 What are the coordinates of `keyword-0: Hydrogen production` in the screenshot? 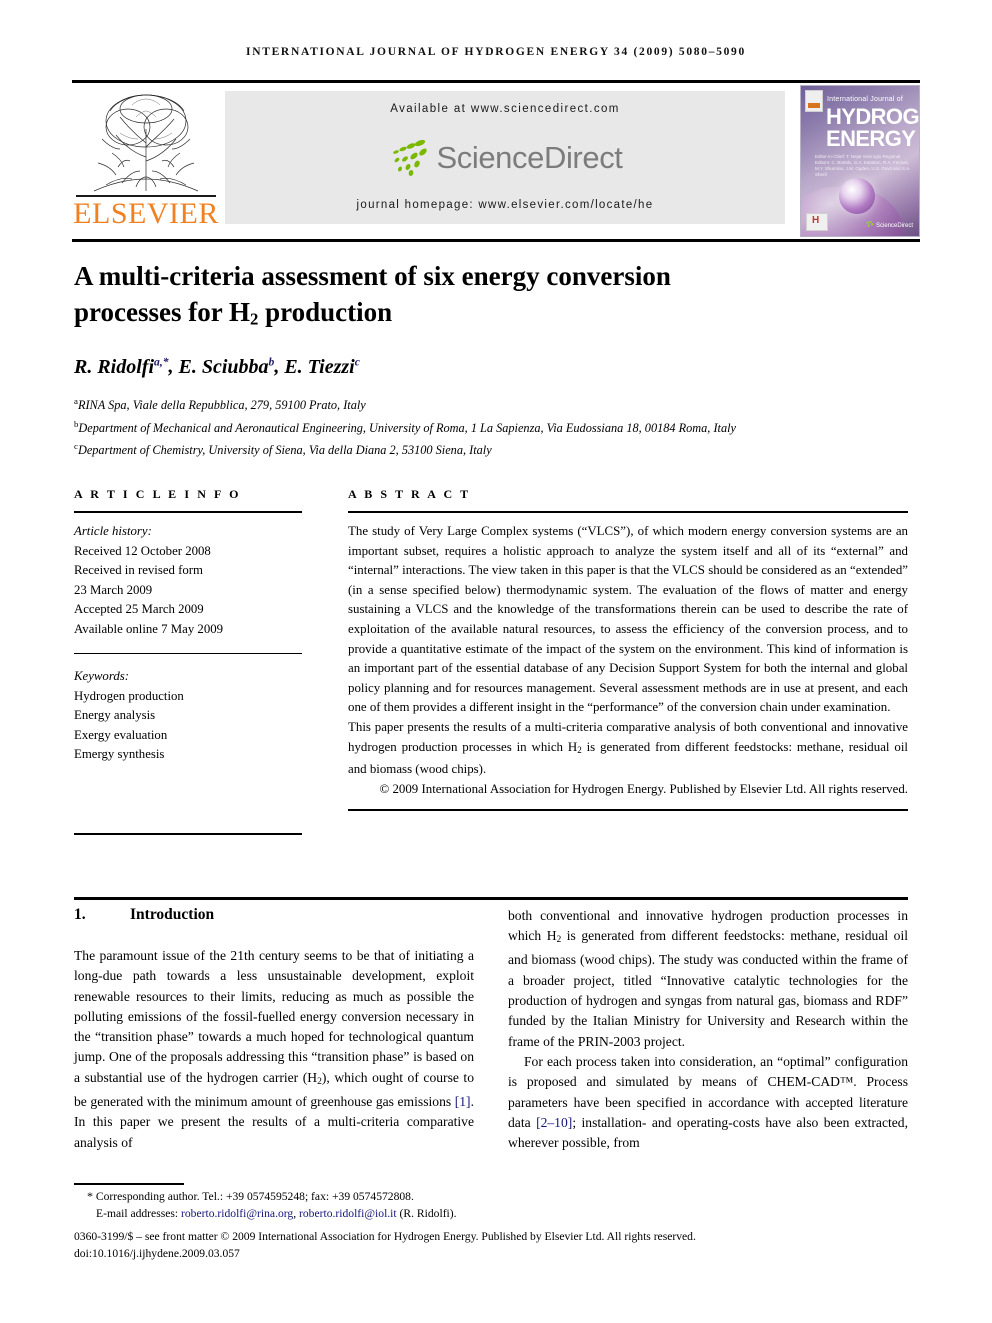 It's located at (129, 695).